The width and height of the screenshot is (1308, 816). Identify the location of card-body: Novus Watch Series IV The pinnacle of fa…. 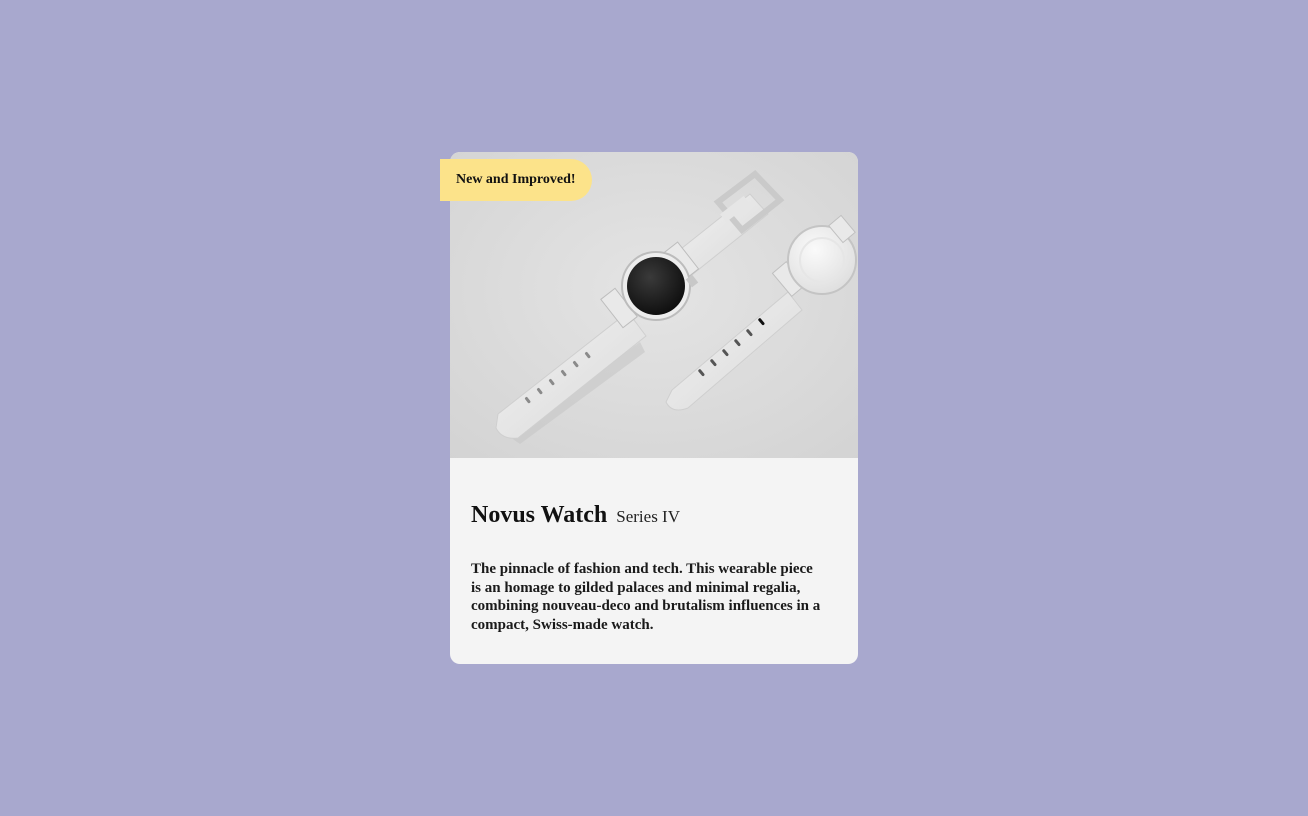
(651, 567).